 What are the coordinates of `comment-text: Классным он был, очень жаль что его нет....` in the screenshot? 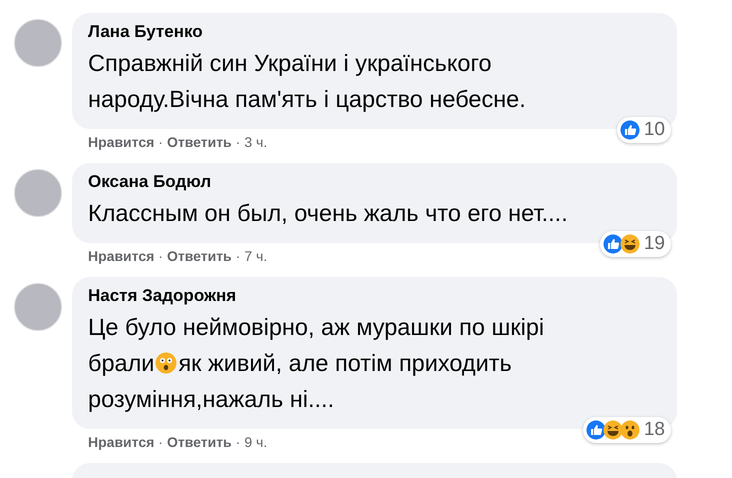 It's located at (328, 213).